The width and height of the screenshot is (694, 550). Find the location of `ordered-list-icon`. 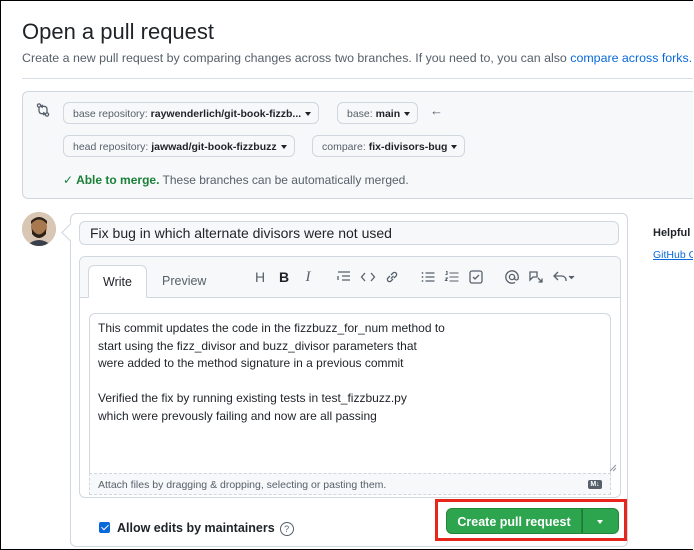

ordered-list-icon is located at coordinates (452, 277).